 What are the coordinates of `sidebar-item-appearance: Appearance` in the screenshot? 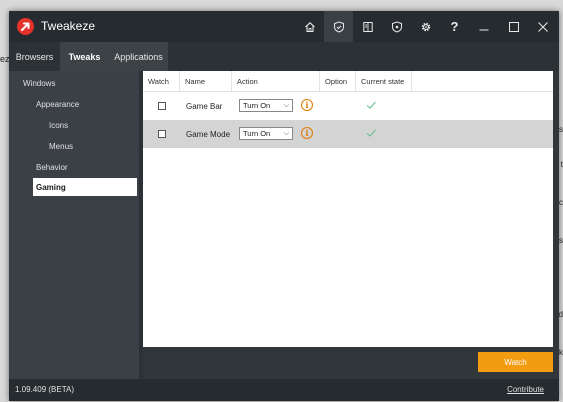 It's located at (57, 104).